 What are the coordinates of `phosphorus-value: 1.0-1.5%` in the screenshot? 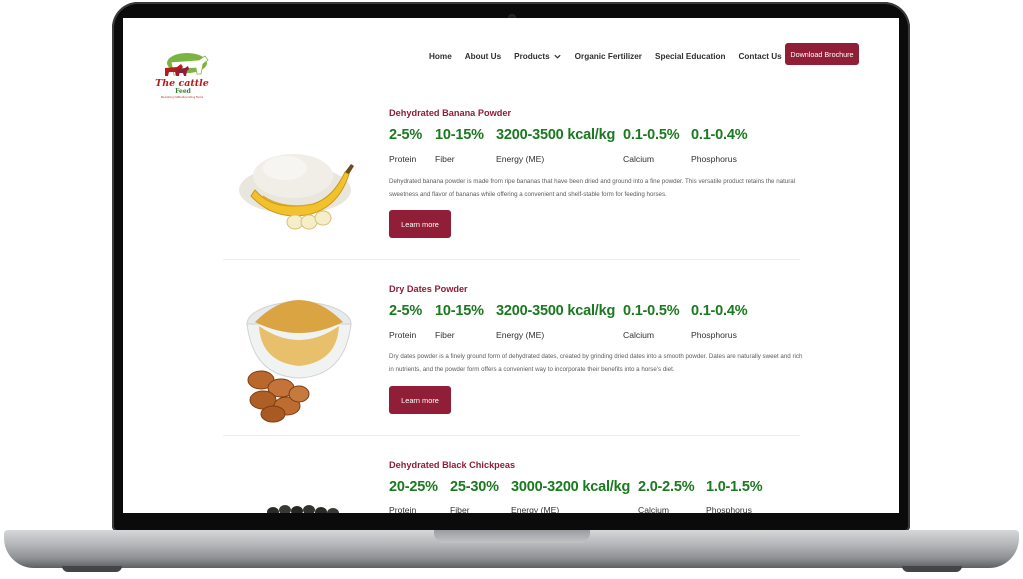 It's located at (734, 487).